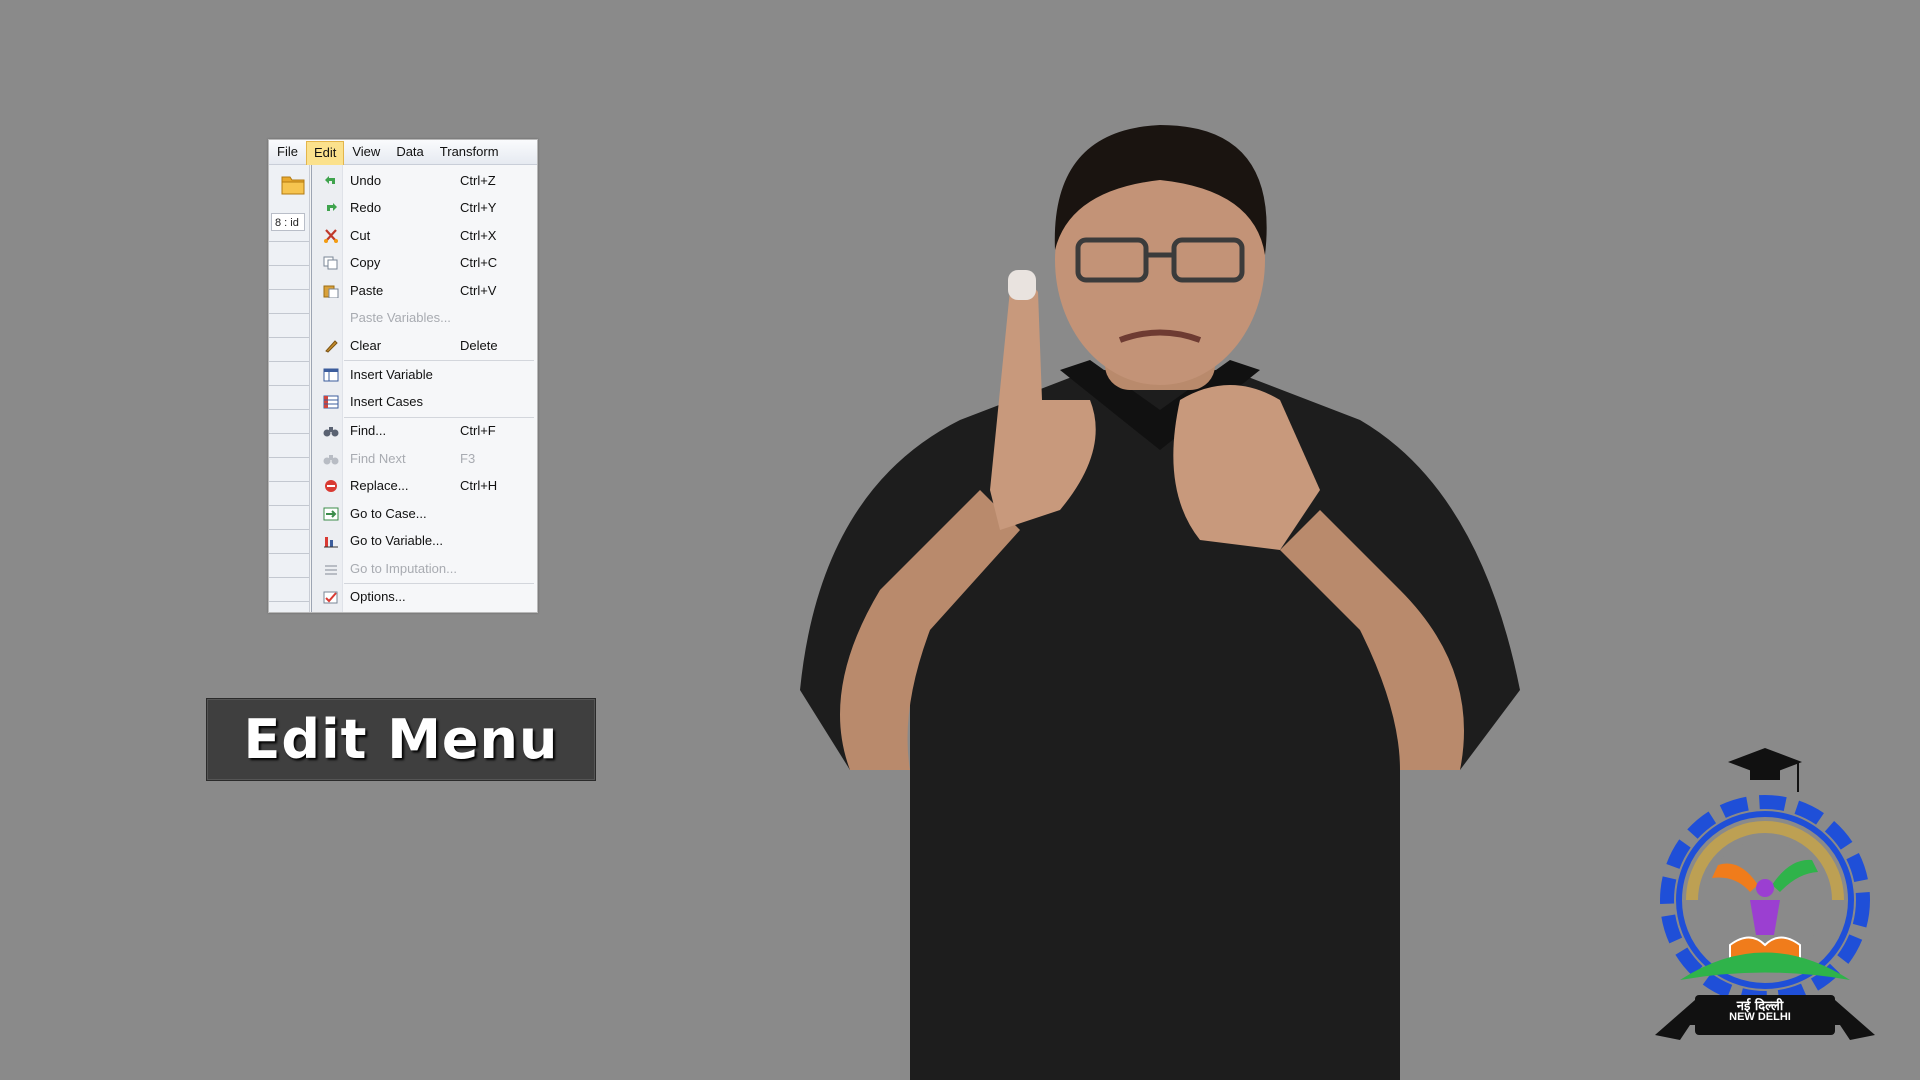 The image size is (1920, 1080). I want to click on logo-city-text: NEW DELHI, so click(1760, 1017).